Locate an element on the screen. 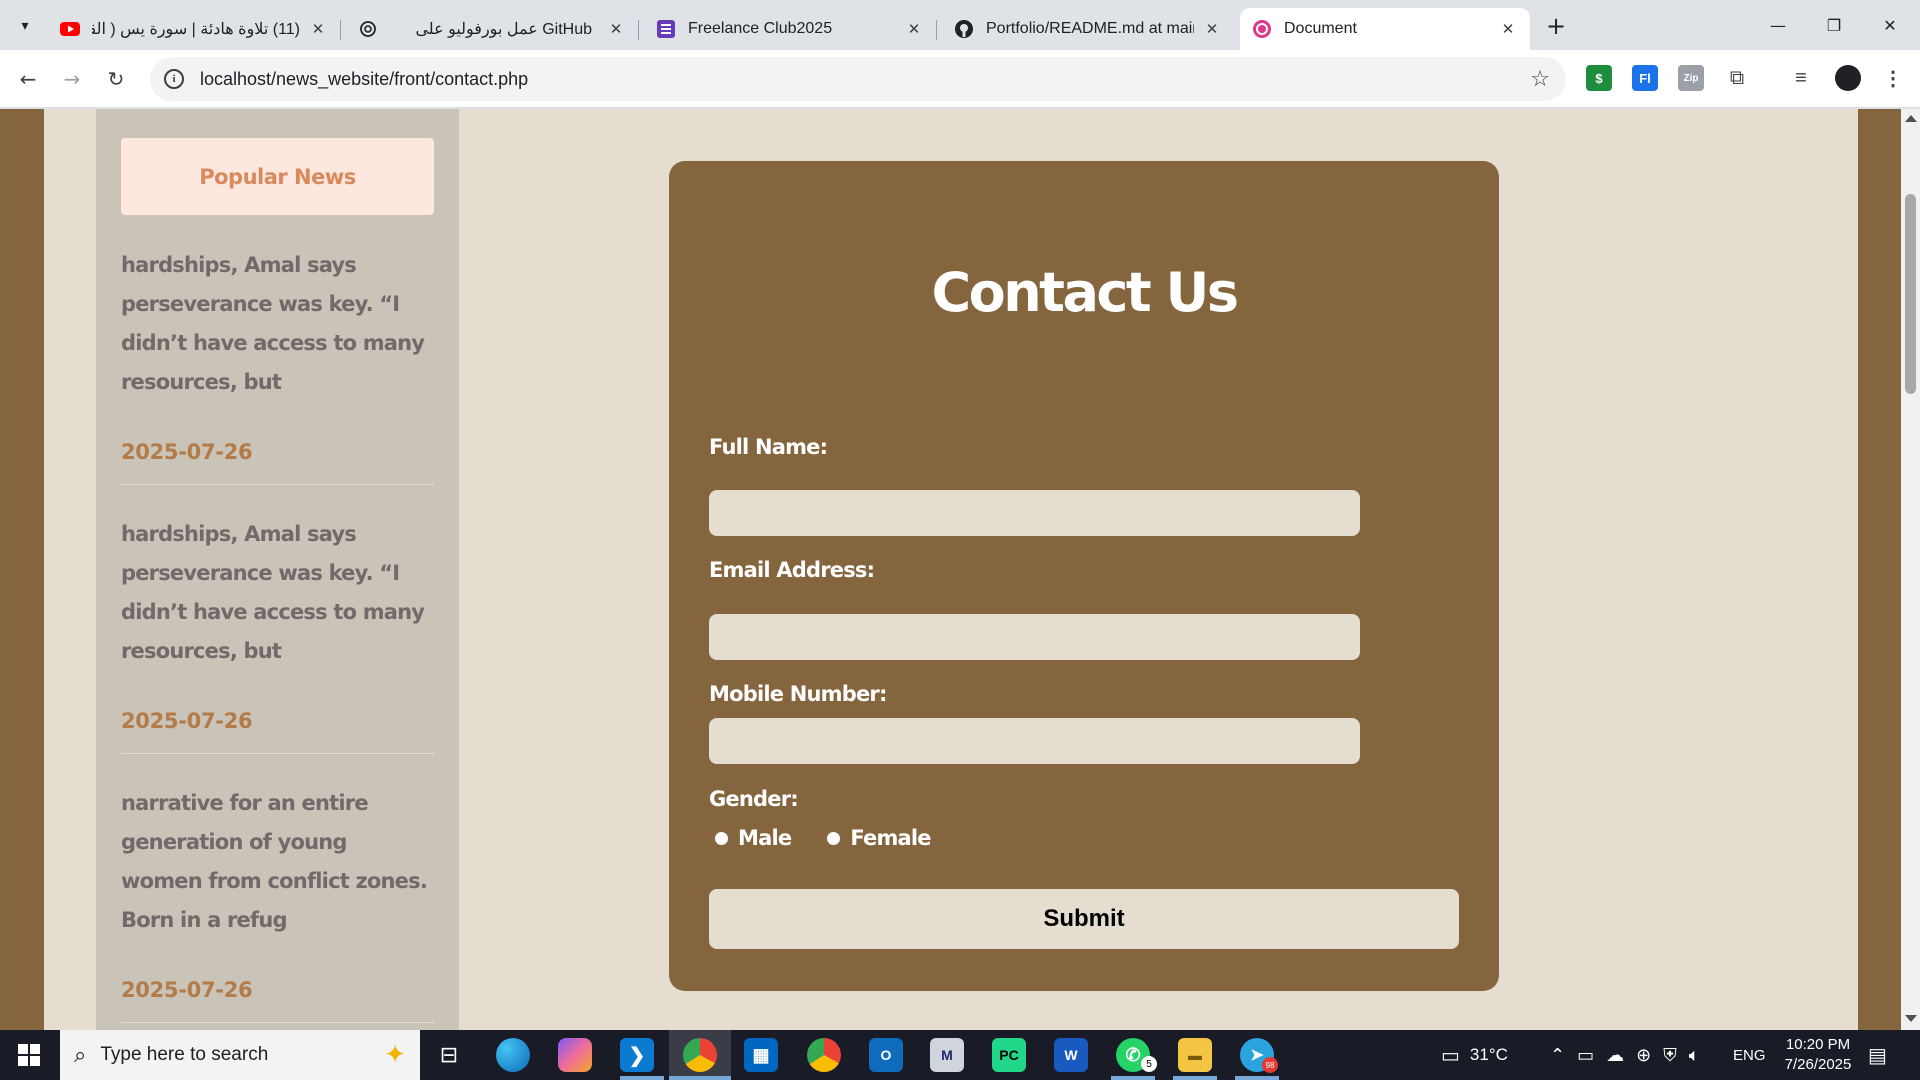 This screenshot has width=1920, height=1080. male-label: Male is located at coordinates (765, 838).